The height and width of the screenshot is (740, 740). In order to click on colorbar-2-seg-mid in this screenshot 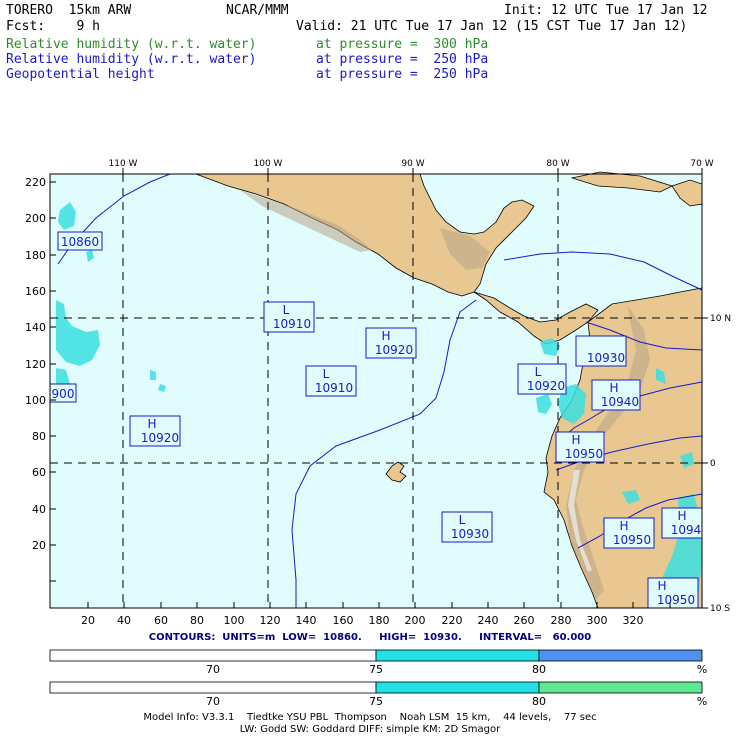, I will do `click(457, 687)`.